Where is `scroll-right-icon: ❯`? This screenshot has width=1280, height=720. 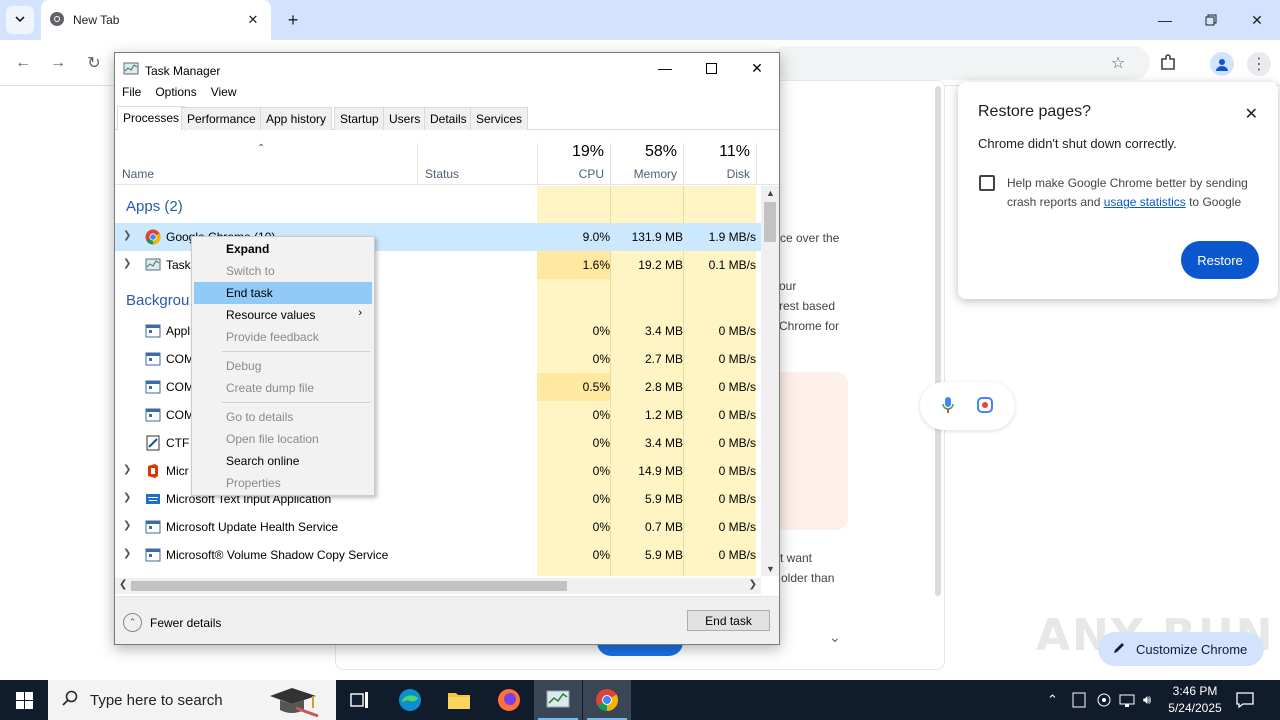
scroll-right-icon: ❯ is located at coordinates (753, 584).